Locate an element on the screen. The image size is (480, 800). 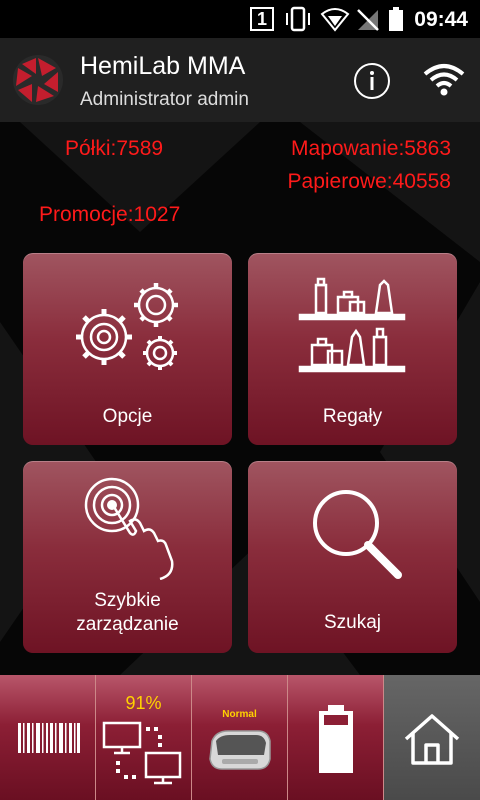
stat-mapowanie: Mapowanie:5863 is located at coordinates (371, 148).